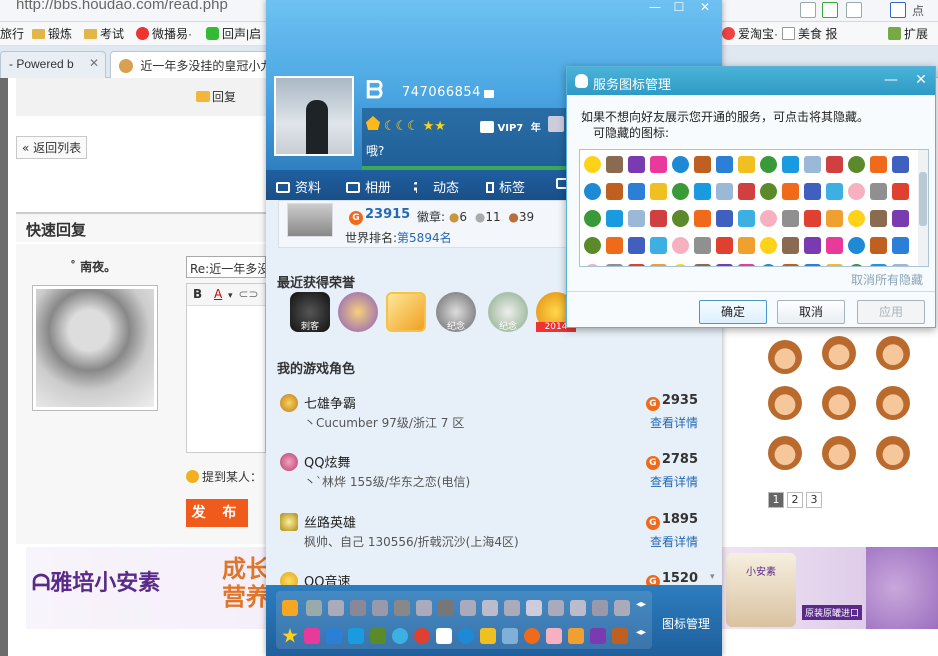 This screenshot has height=656, width=938. I want to click on pet-icon, so click(422, 636).